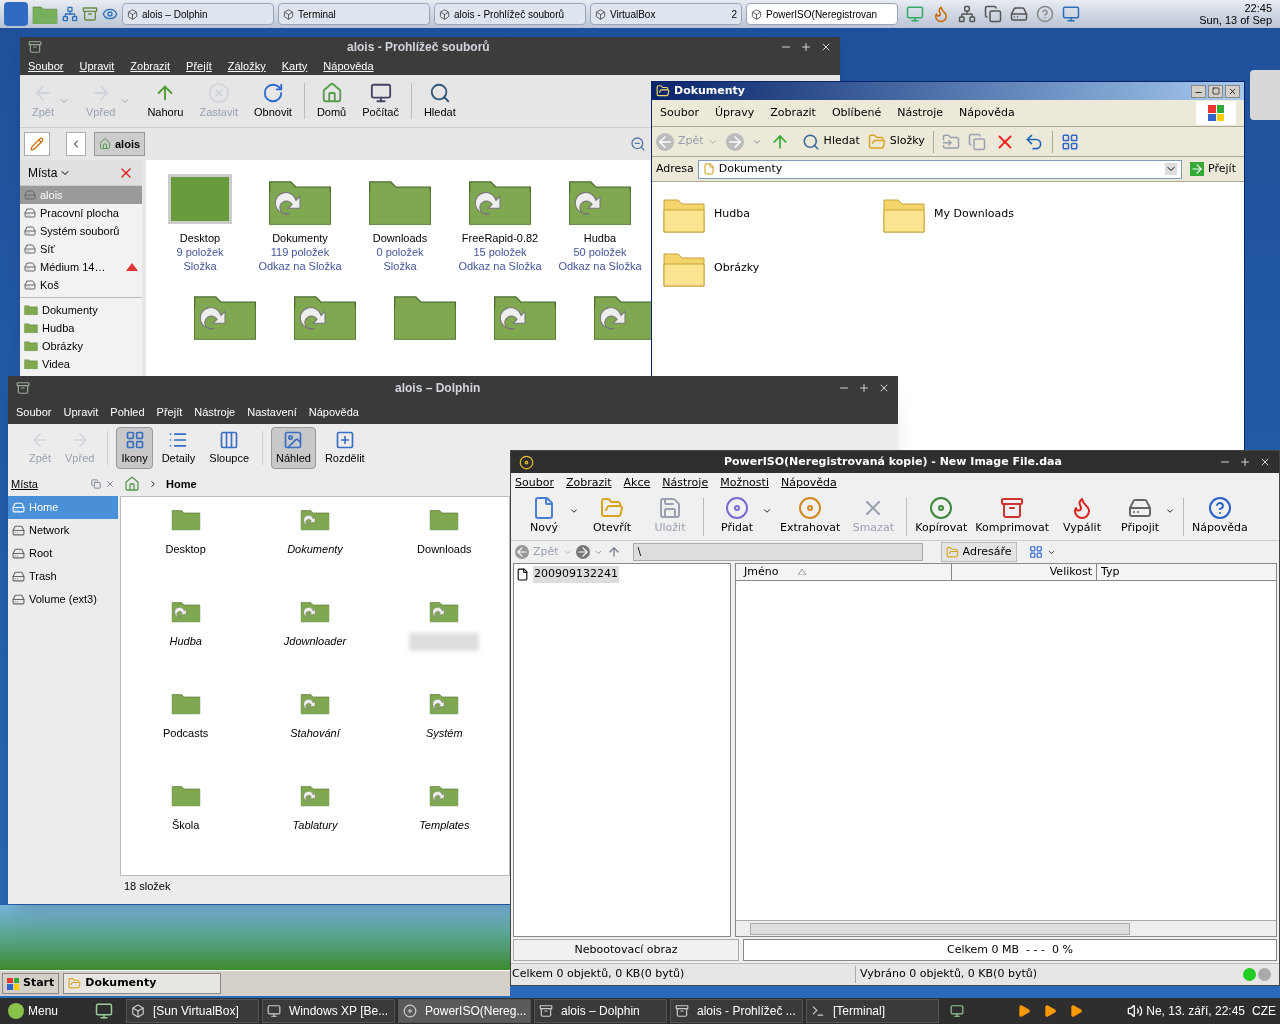 Image resolution: width=1280 pixels, height=1024 pixels. I want to click on home-icon, so click(132, 484).